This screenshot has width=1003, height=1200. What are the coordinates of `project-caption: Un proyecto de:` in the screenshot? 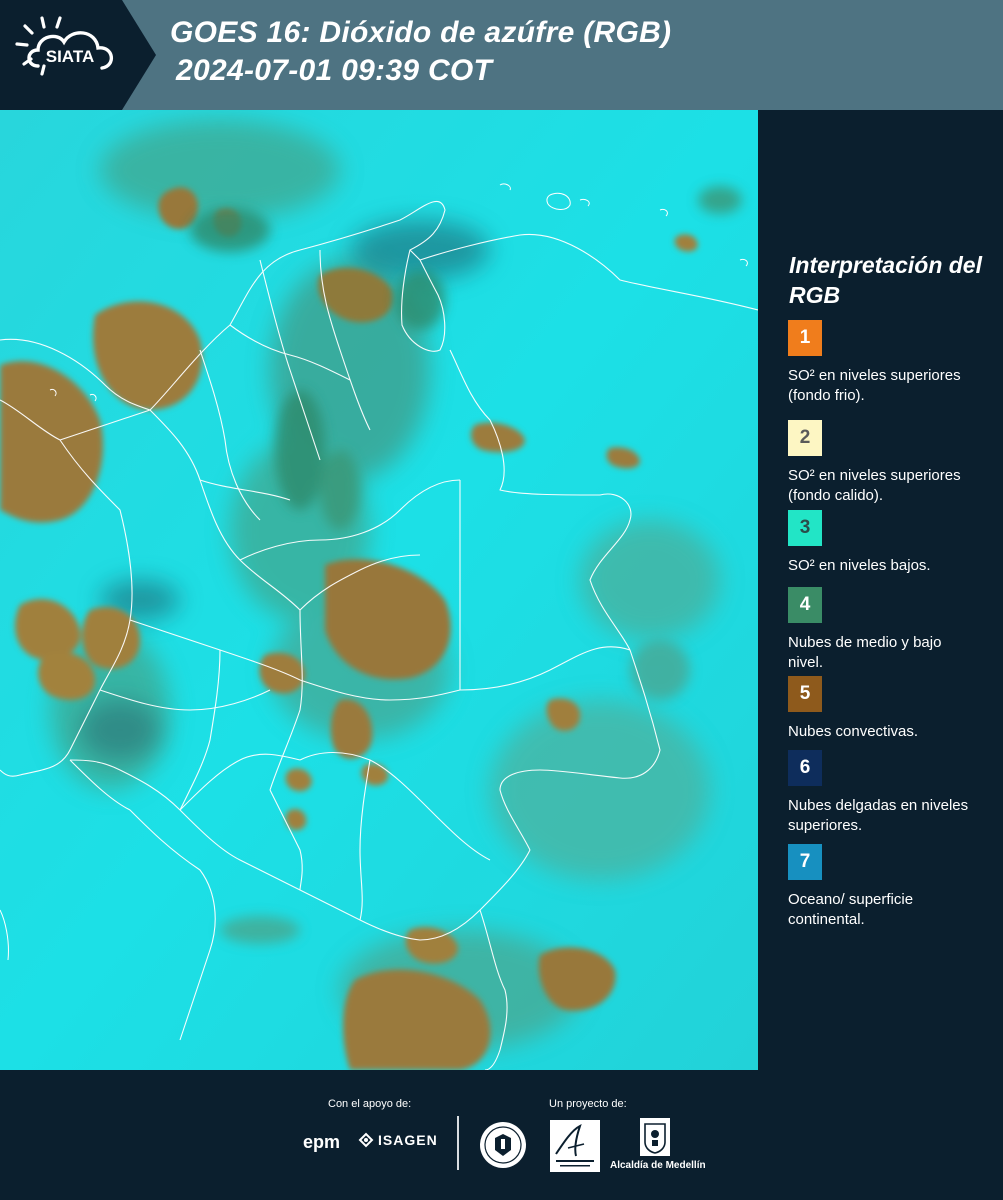 It's located at (588, 1104).